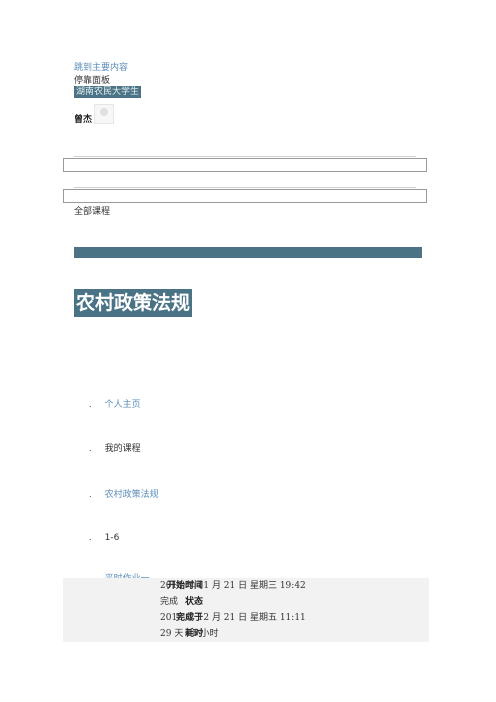  Describe the element at coordinates (193, 602) in the screenshot. I see `summary-label: 状态` at that location.